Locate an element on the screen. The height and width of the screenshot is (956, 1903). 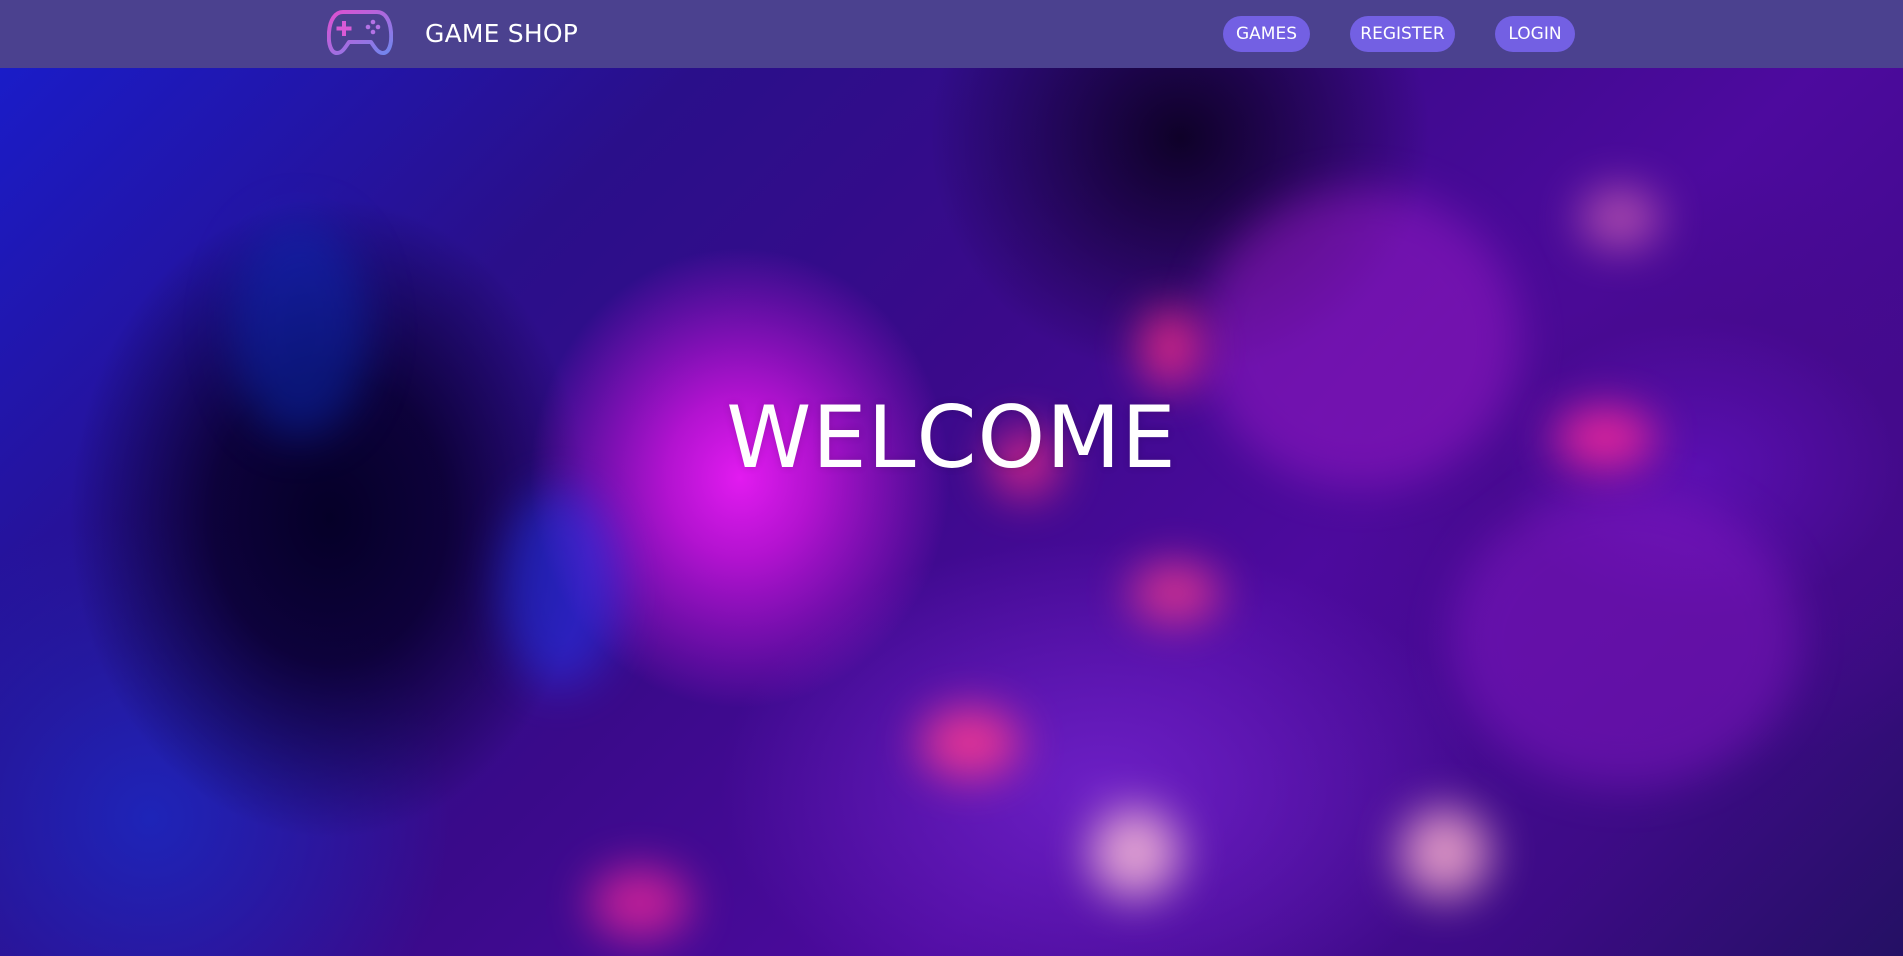
nav-login-button: LOGIN is located at coordinates (1535, 34).